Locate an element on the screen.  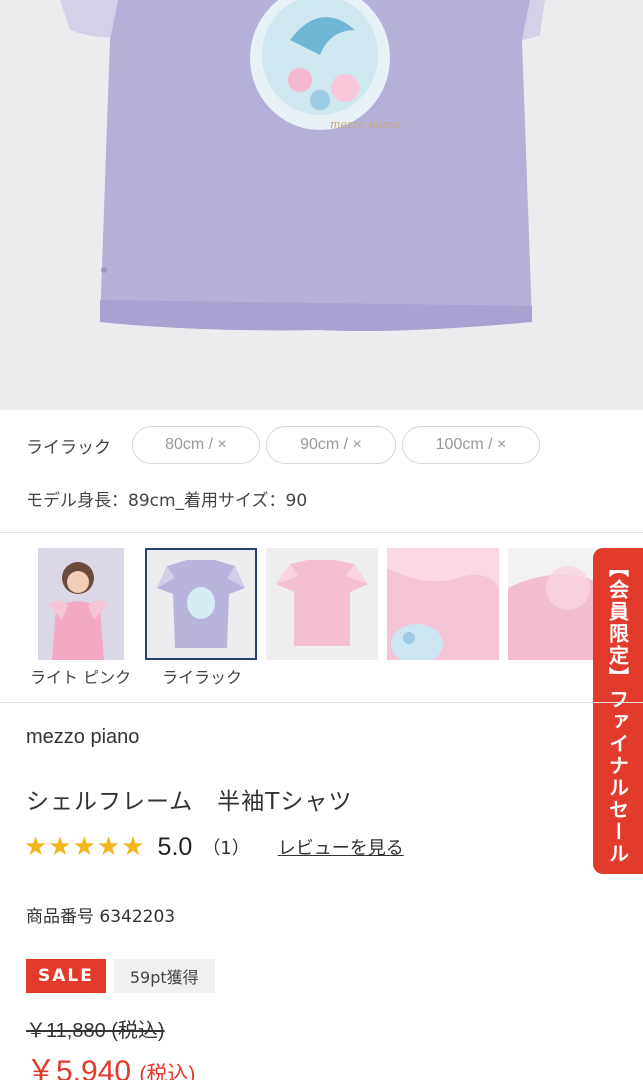
color-thumbnail-list: ライト ピンク ライラック is located at coordinates (321, 618).